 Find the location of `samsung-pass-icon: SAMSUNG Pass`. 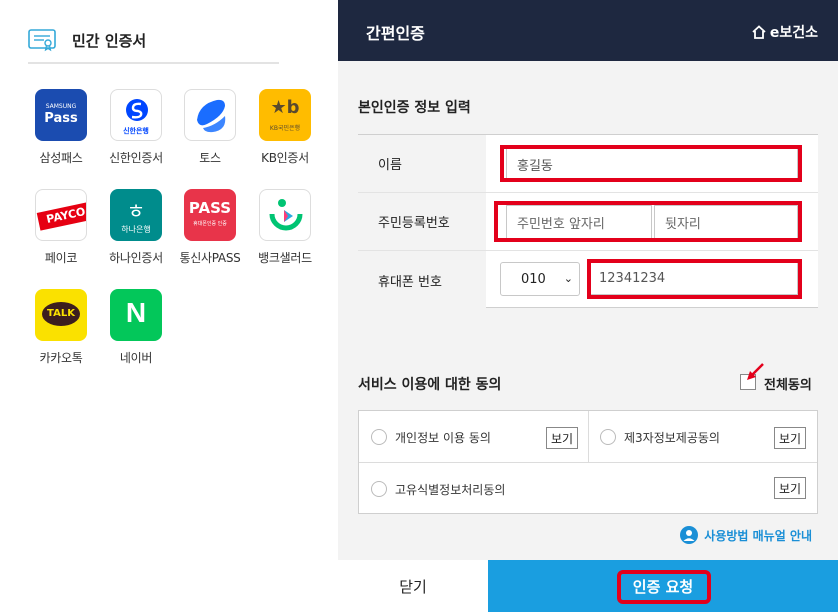

samsung-pass-icon: SAMSUNG Pass is located at coordinates (61, 115).